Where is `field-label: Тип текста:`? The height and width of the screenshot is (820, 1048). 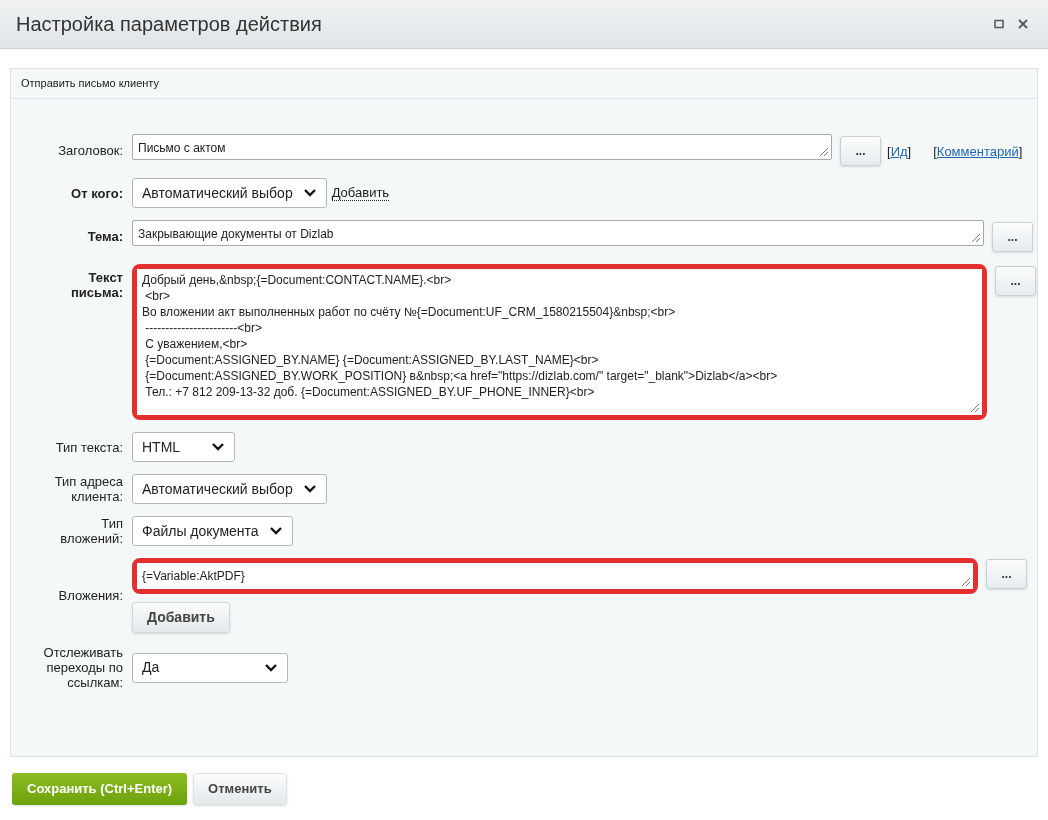 field-label: Тип текста: is located at coordinates (89, 447).